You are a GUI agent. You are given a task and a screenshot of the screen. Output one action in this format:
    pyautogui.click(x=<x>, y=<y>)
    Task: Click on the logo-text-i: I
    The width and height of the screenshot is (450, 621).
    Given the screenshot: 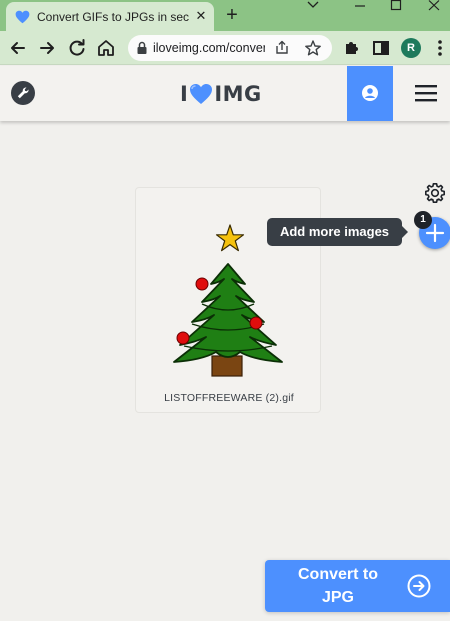 What is the action you would take?
    pyautogui.click(x=184, y=94)
    